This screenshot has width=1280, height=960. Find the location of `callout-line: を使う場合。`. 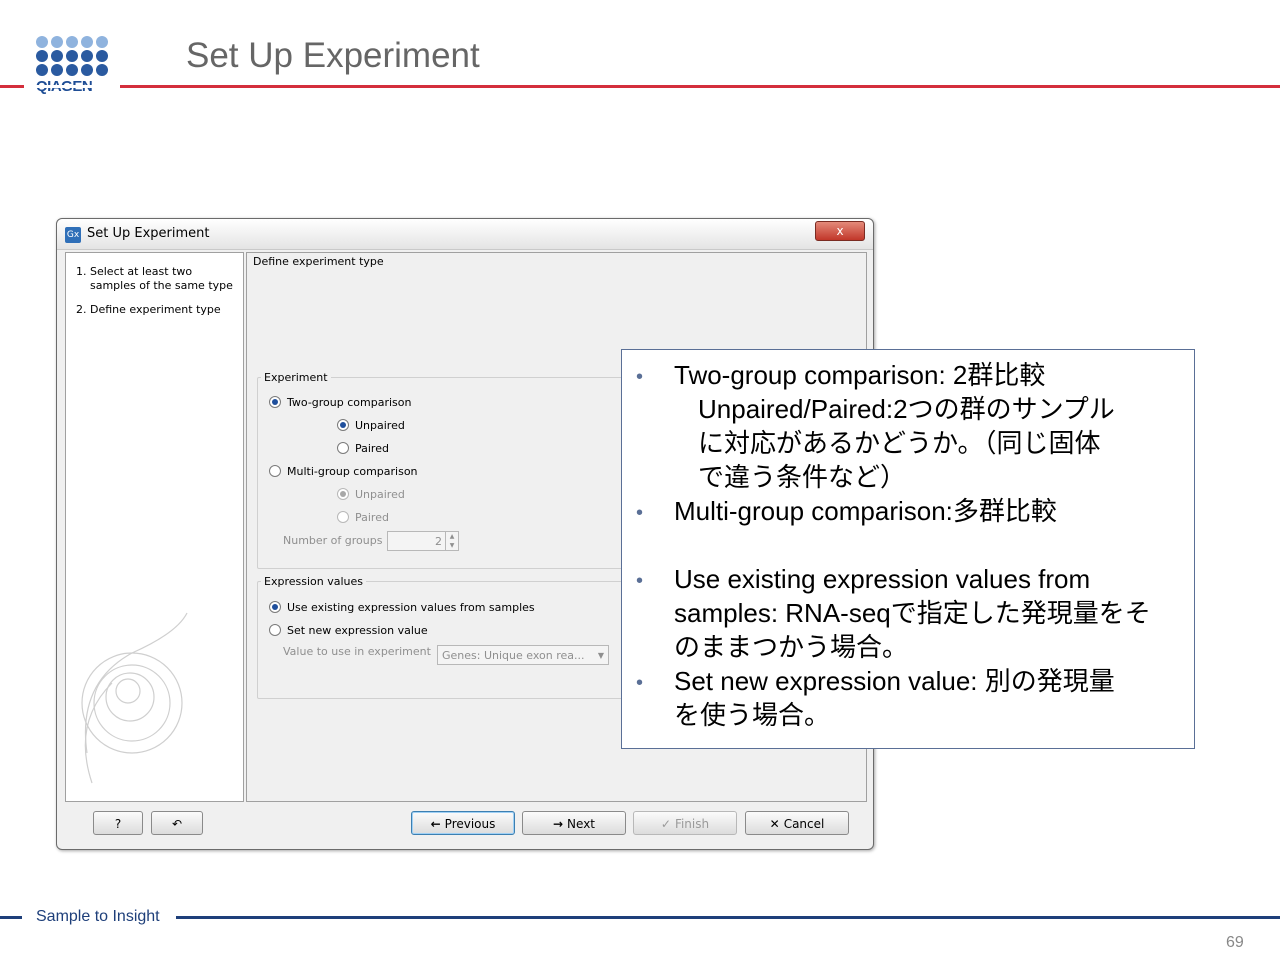

callout-line: を使う場合。 is located at coordinates (752, 715).